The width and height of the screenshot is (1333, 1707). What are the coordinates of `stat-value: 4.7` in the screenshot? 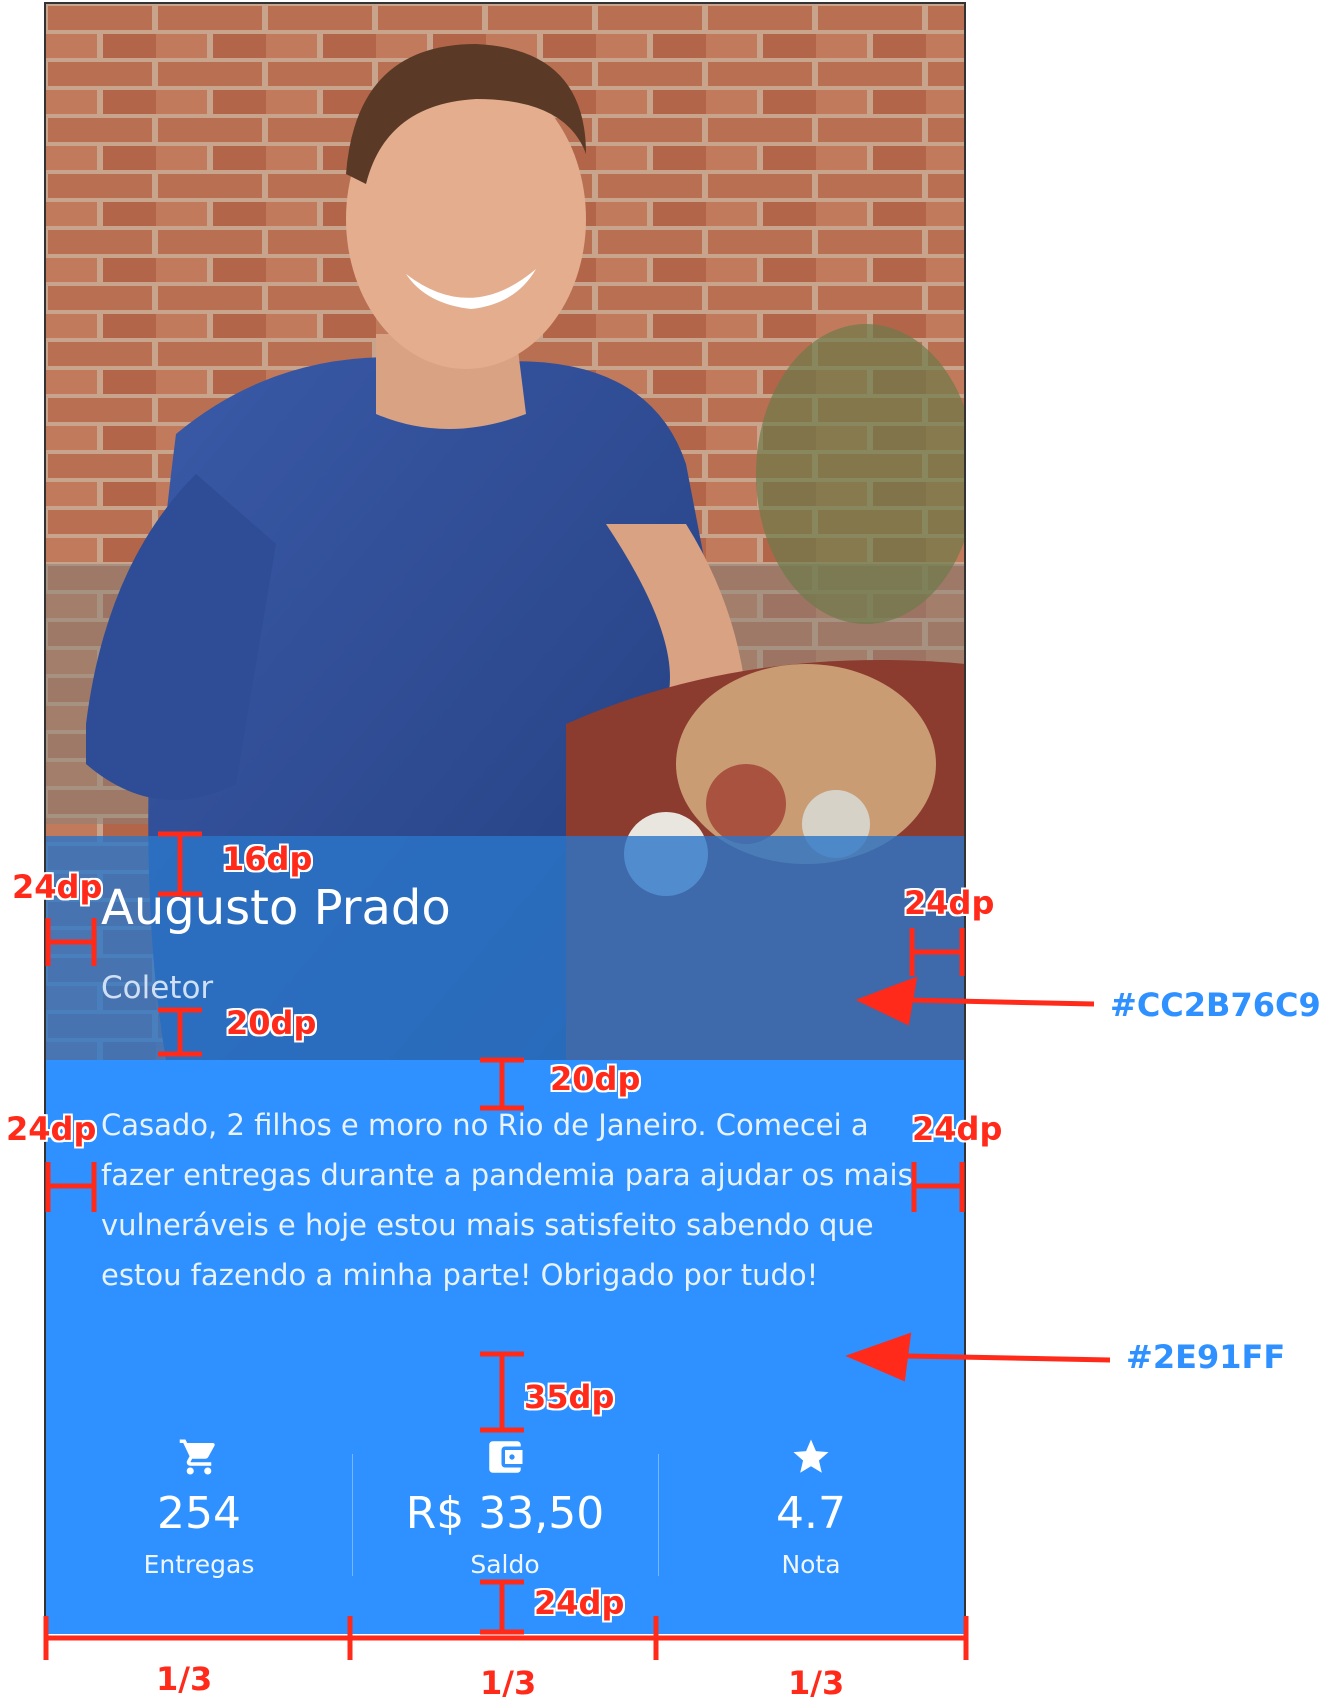 It's located at (811, 1513).